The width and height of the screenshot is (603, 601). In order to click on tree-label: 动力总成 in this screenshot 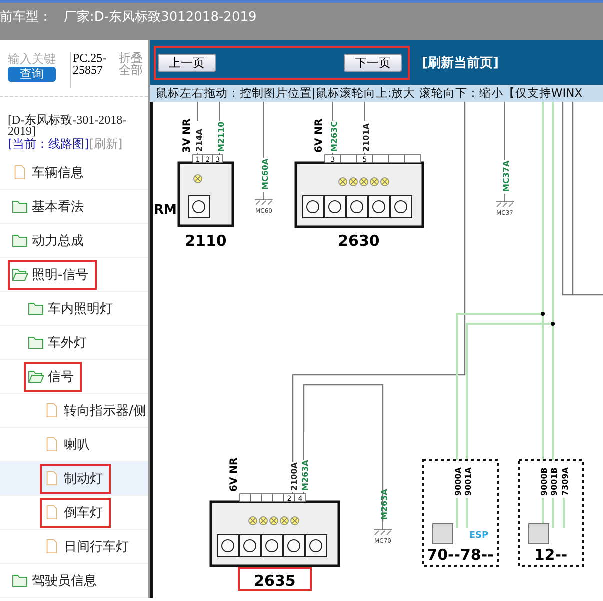, I will do `click(58, 241)`.